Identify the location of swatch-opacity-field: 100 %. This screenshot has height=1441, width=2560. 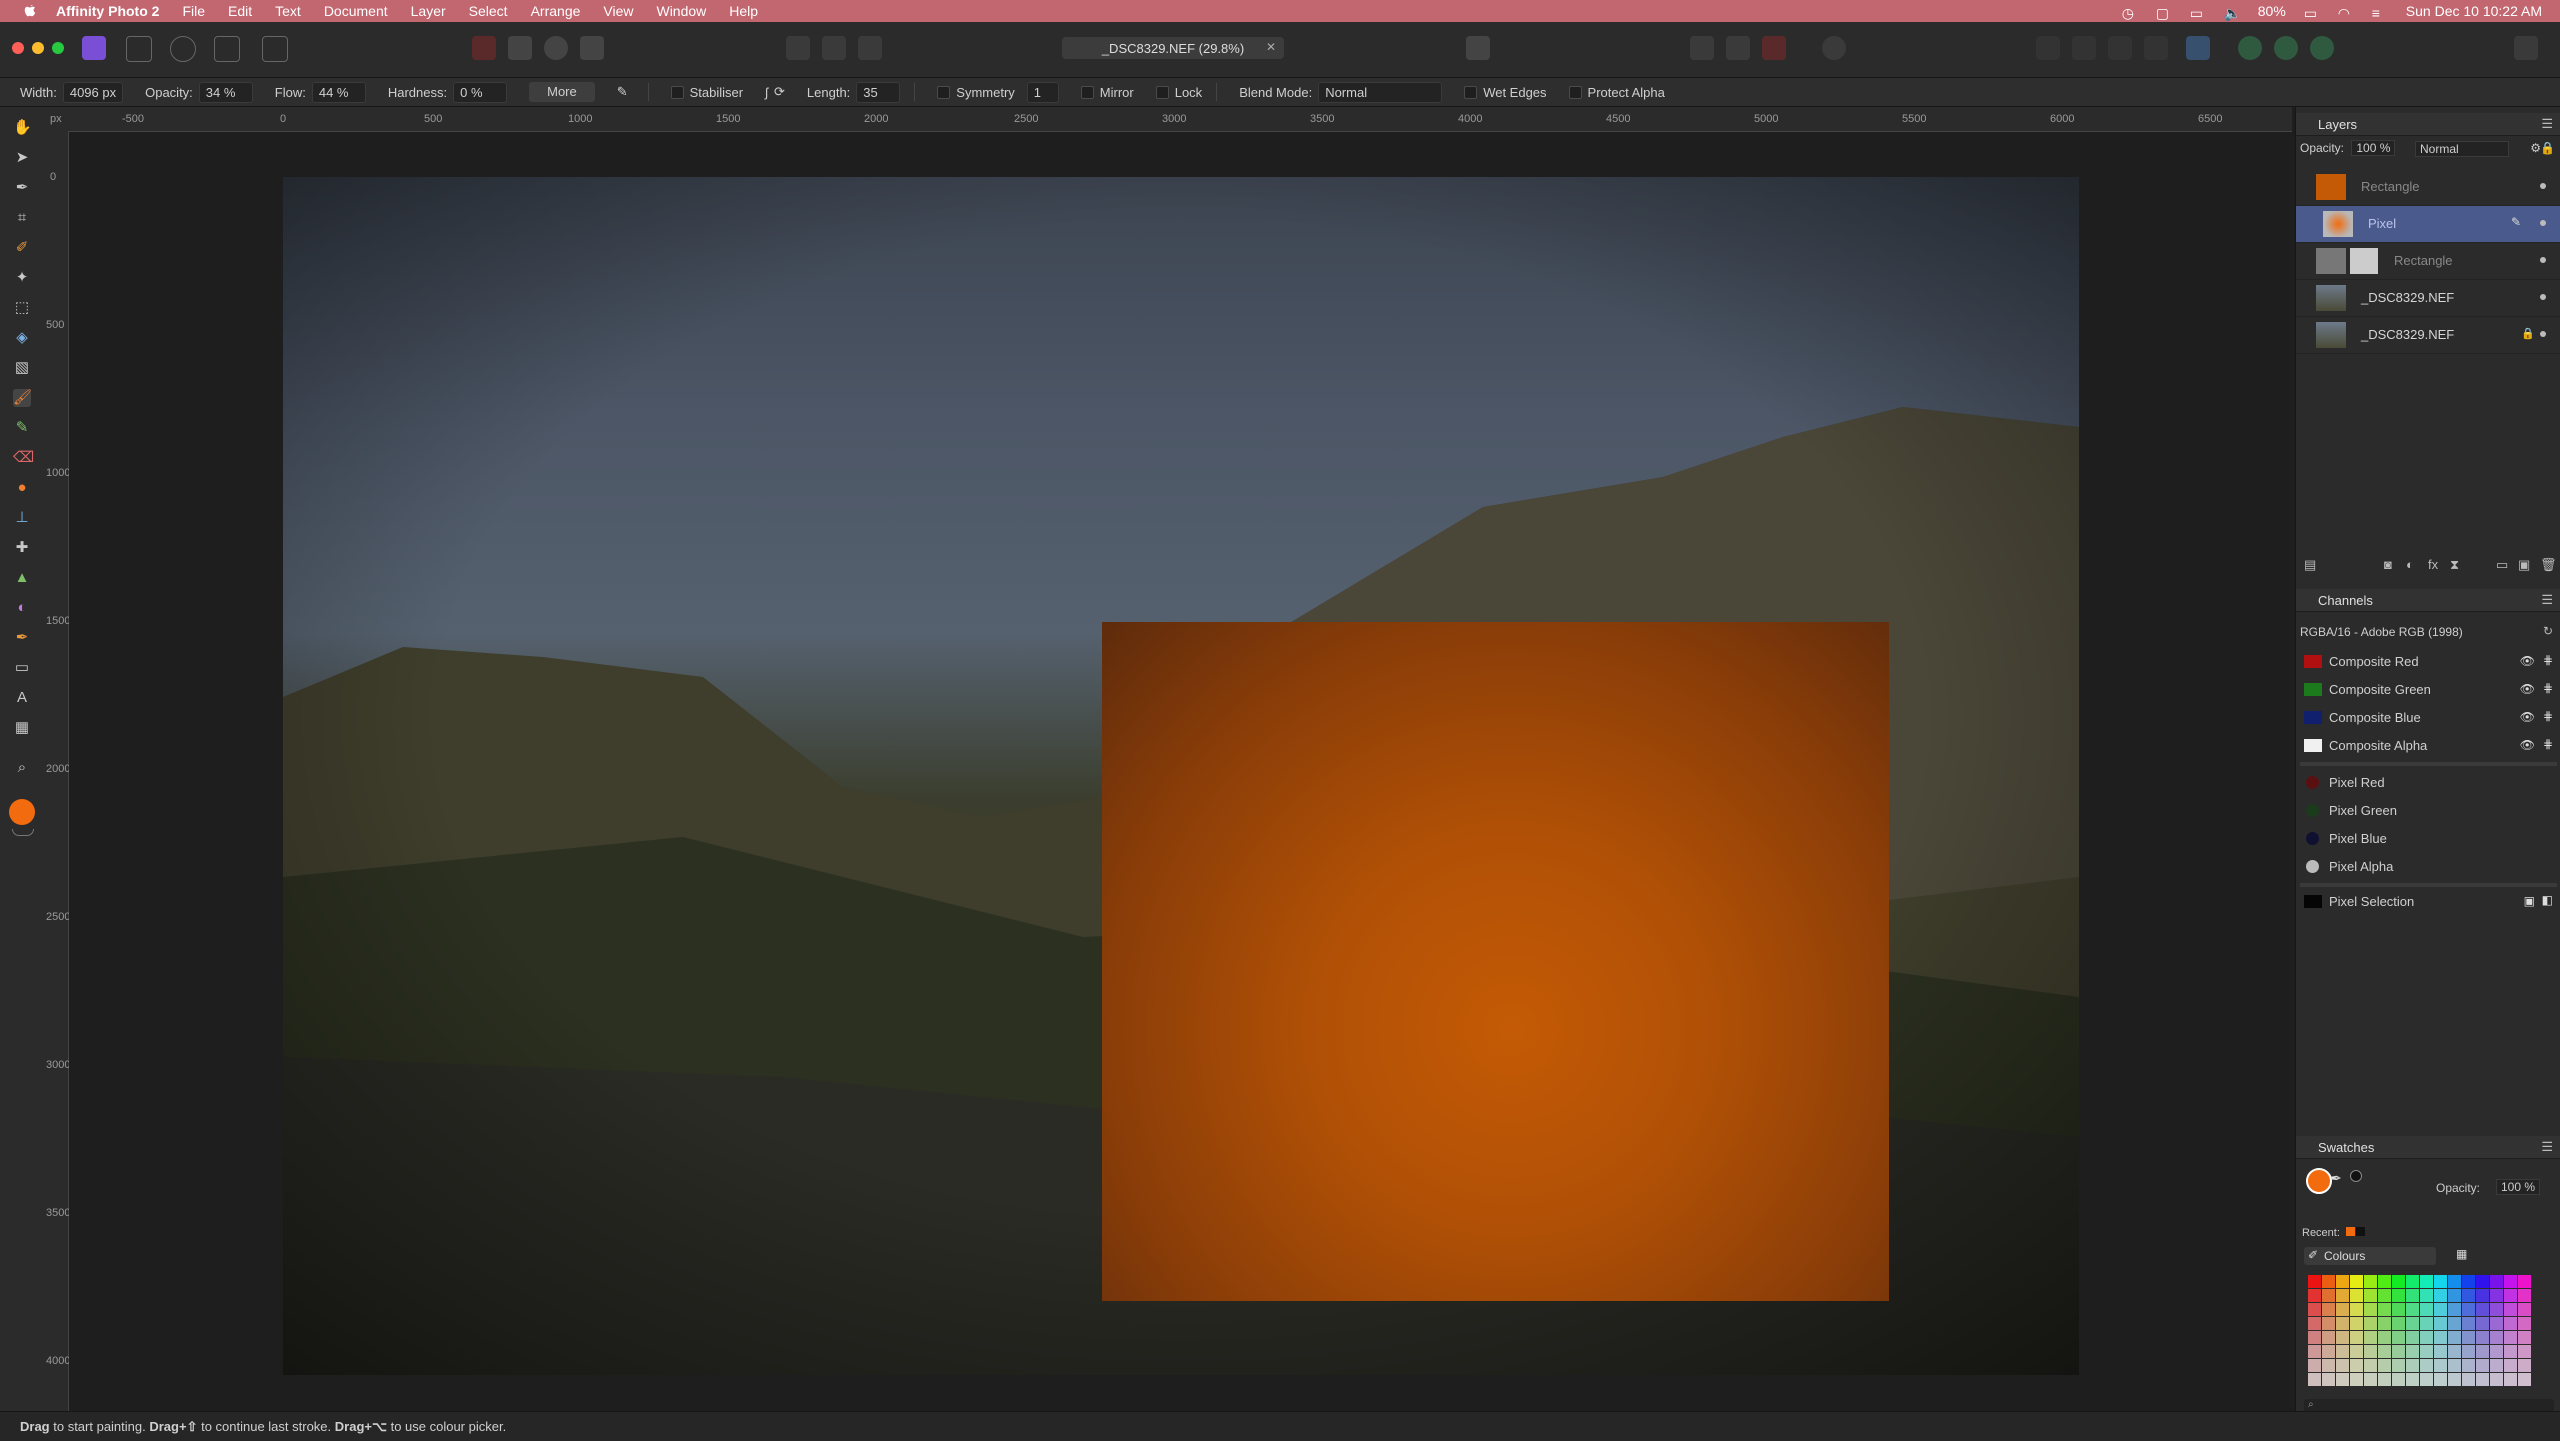
(2518, 1187).